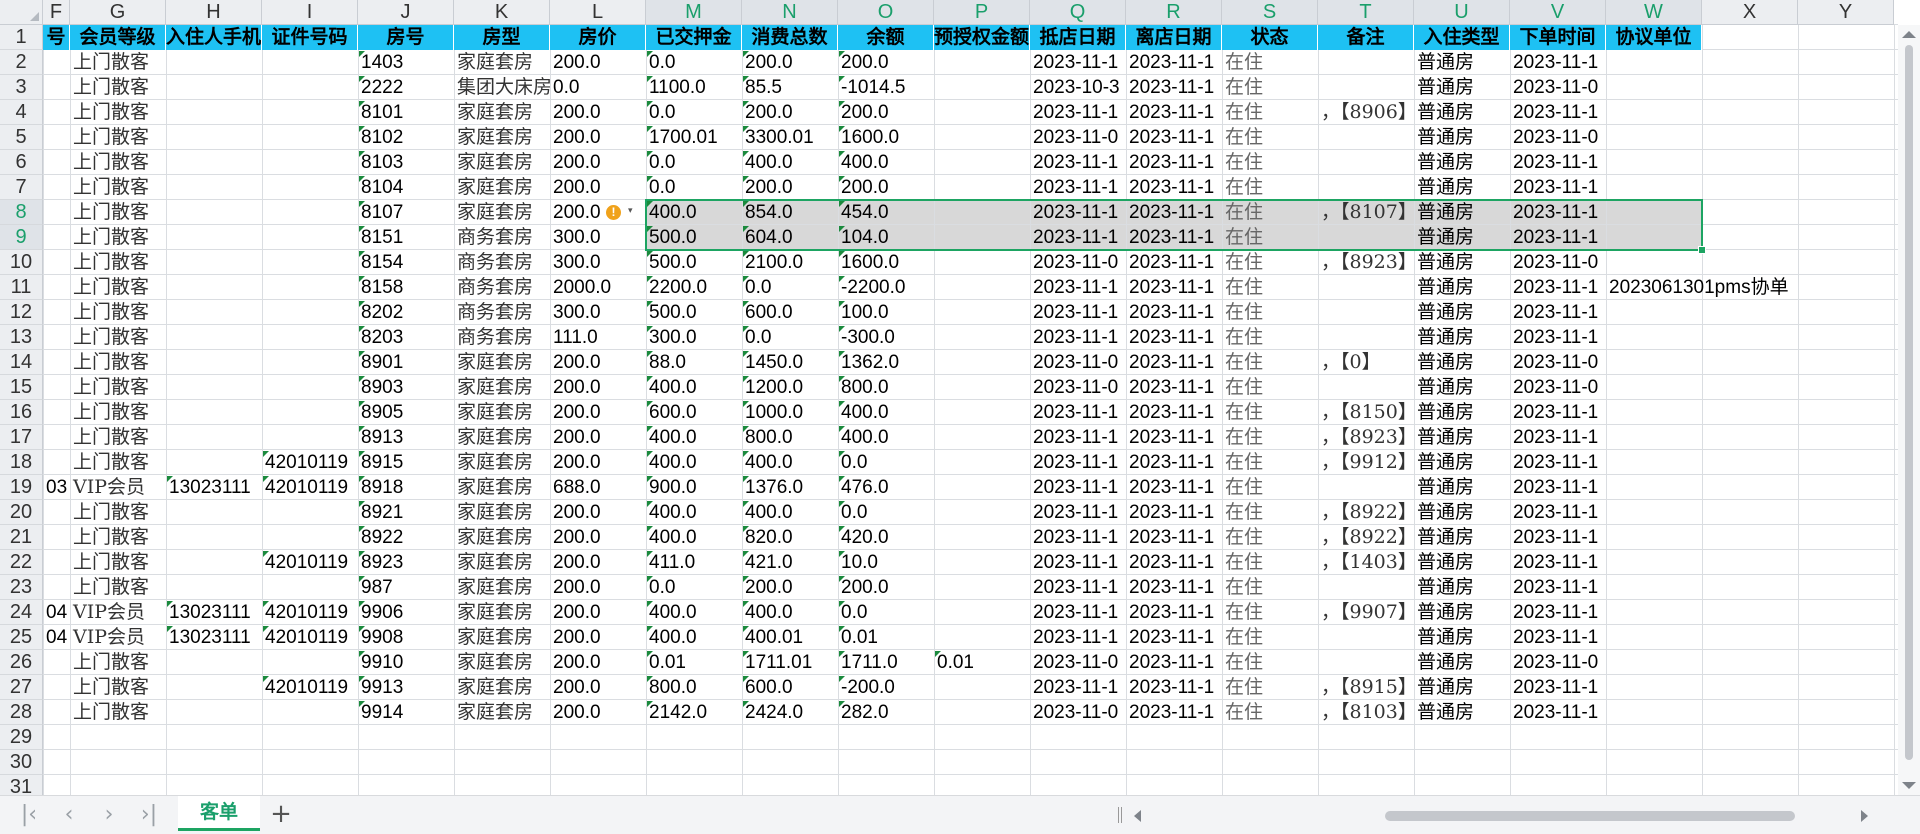 Image resolution: width=1920 pixels, height=834 pixels. Describe the element at coordinates (790, 537) in the screenshot. I see `table-cell: 820.0` at that location.